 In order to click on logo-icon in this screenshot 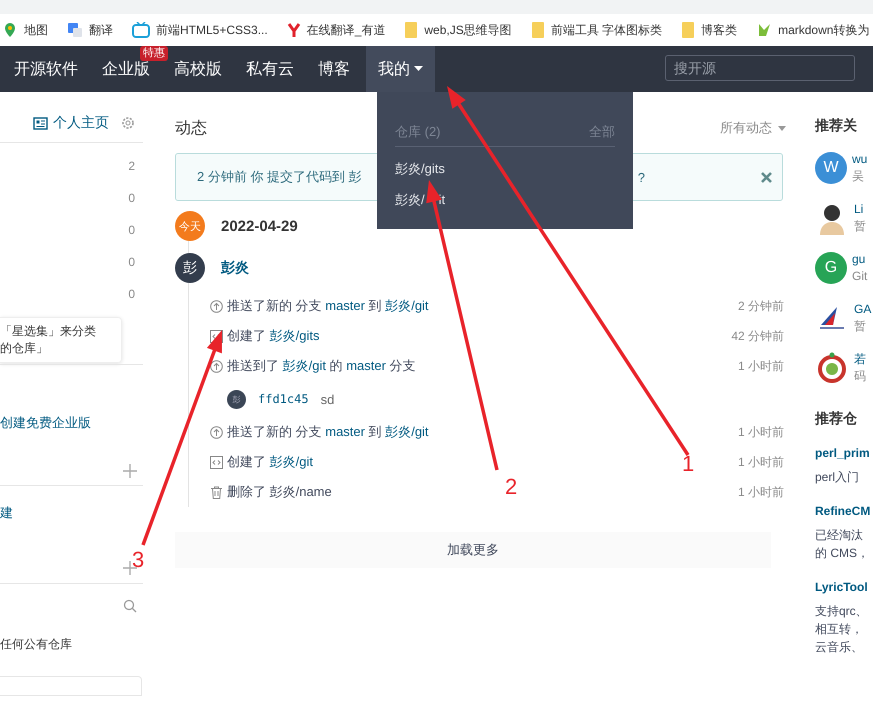, I will do `click(832, 368)`.